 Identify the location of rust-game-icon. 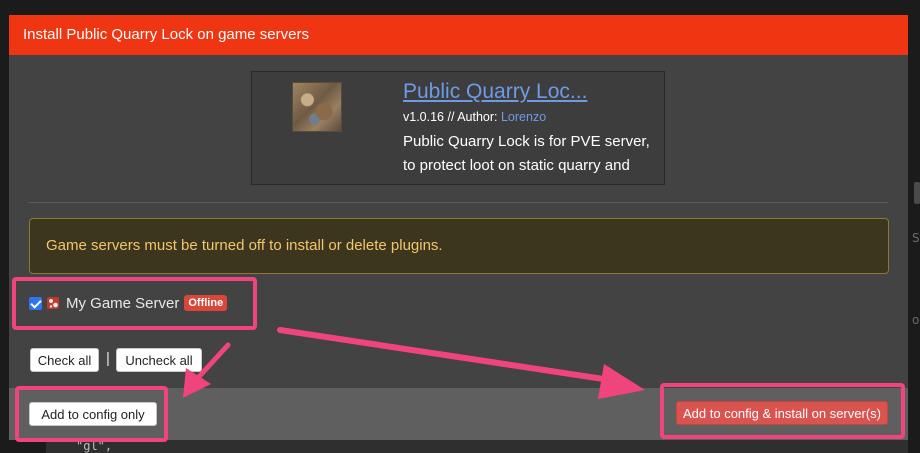
(53, 303).